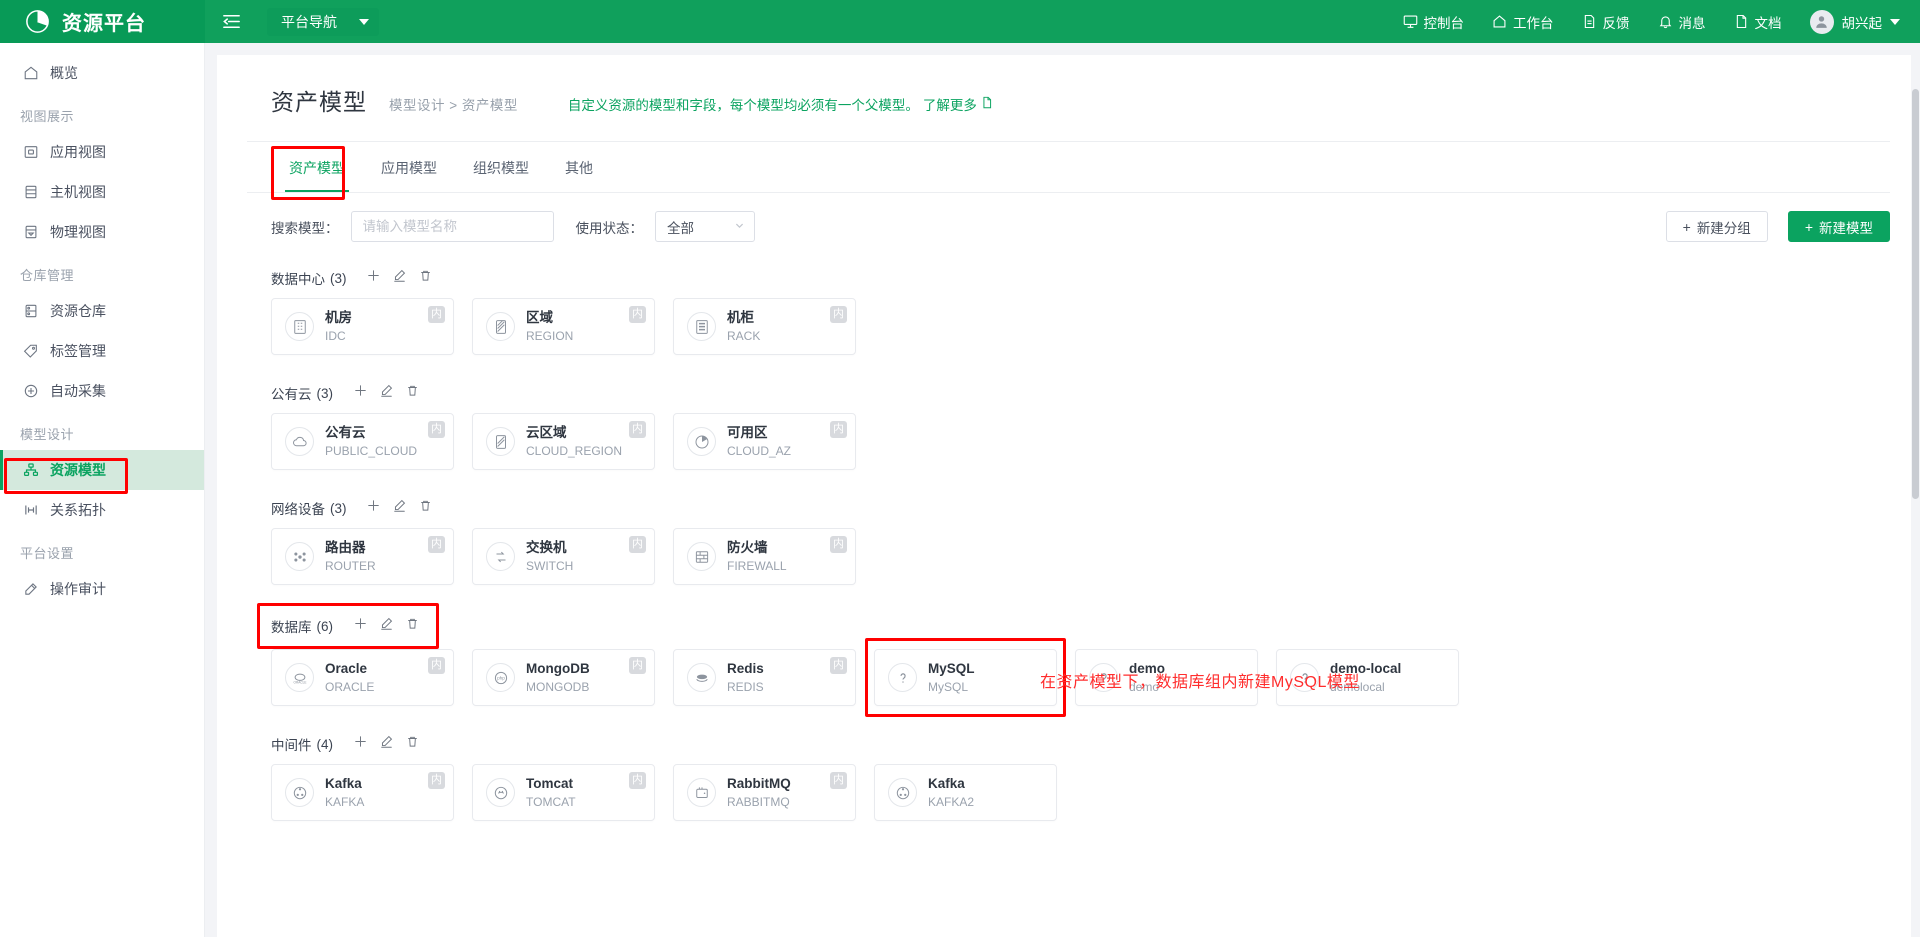 The image size is (1920, 937). Describe the element at coordinates (1200, 682) in the screenshot. I see `annotation-text: 在资产模型下，数据库组内新建MySQL模型` at that location.